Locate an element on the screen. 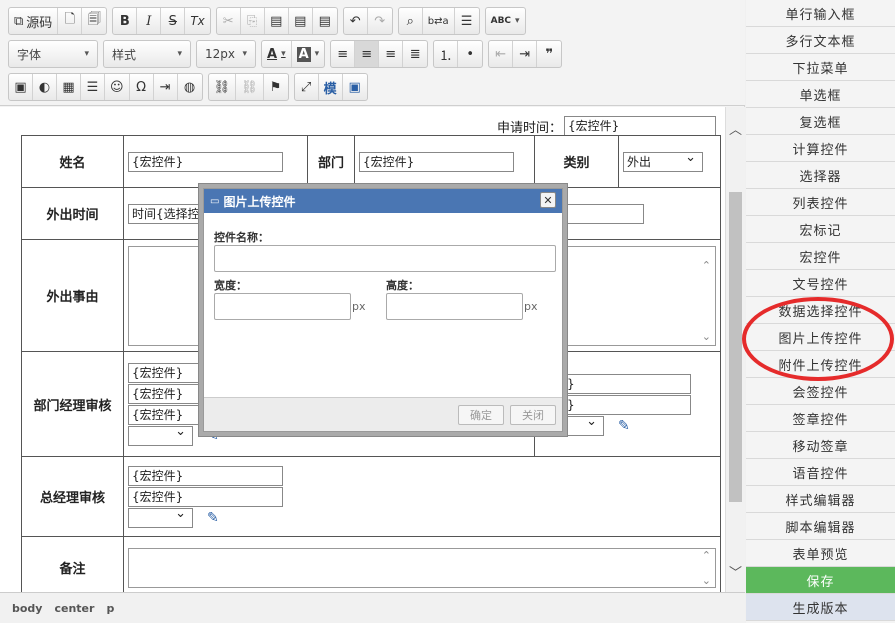  close-button: 关闭 is located at coordinates (533, 415).